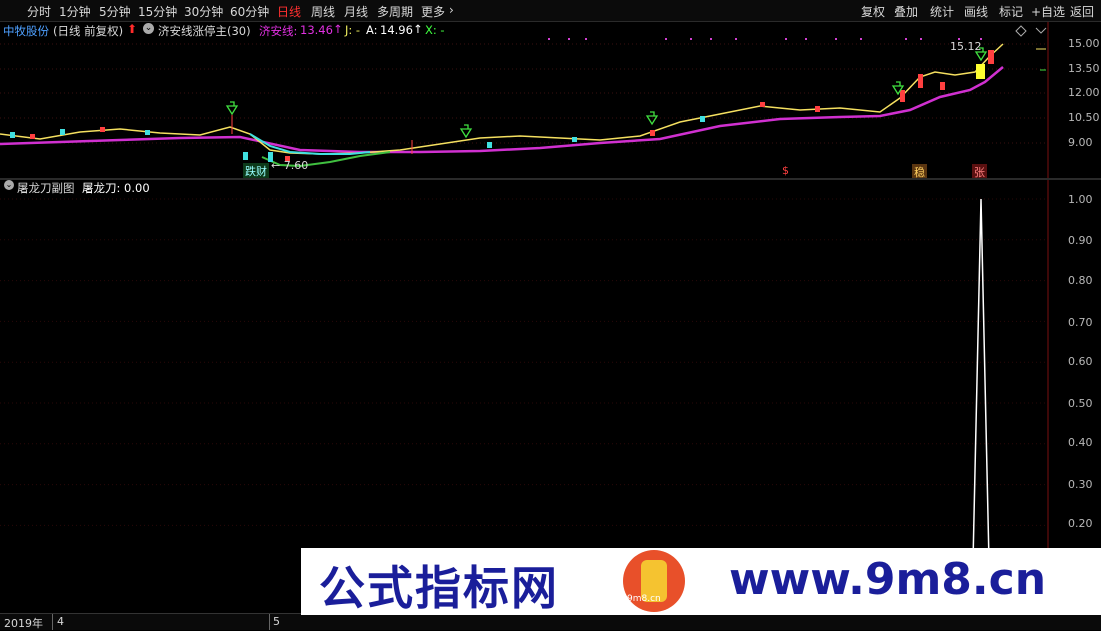  Describe the element at coordinates (1084, 68) in the screenshot. I see `main-axis-label: 13.50` at that location.